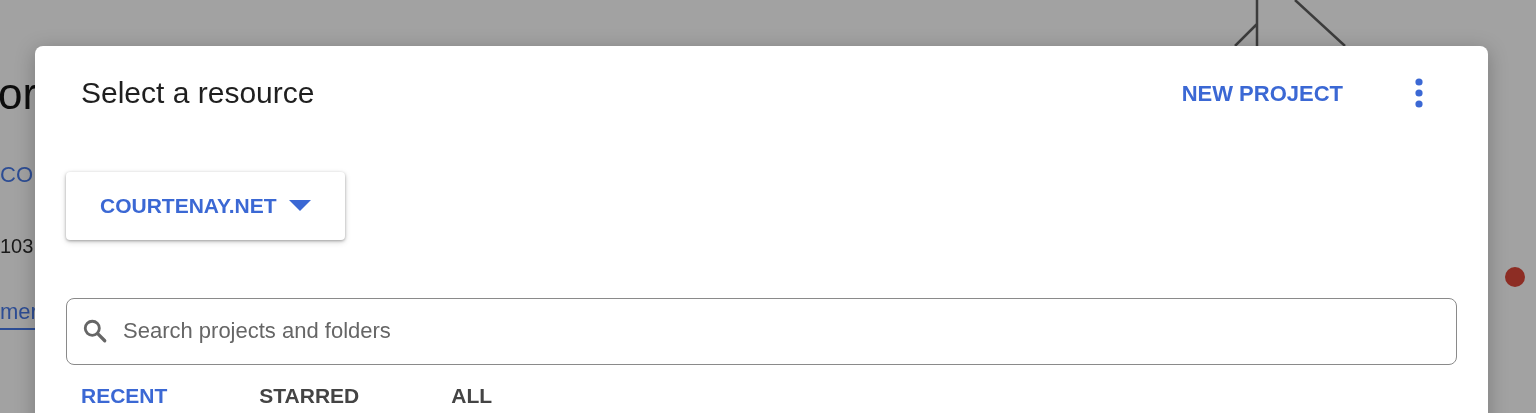  Describe the element at coordinates (299, 205) in the screenshot. I see `caret-icon` at that location.